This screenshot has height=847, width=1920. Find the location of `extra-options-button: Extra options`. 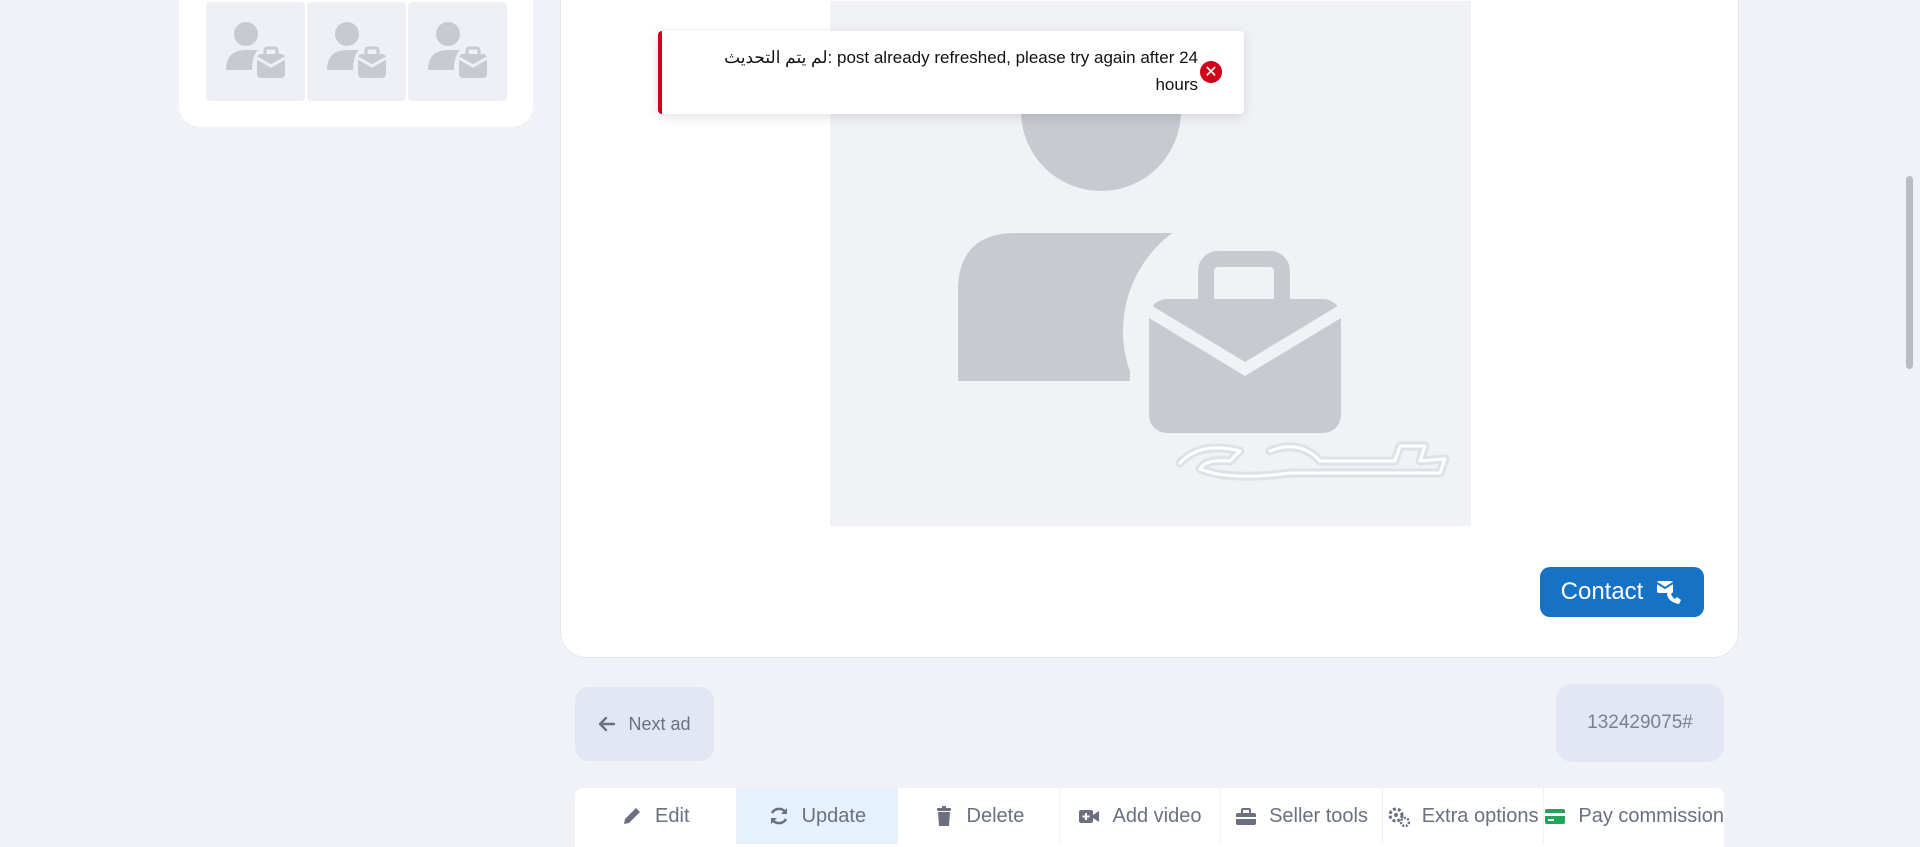

extra-options-button: Extra options is located at coordinates (1464, 816).